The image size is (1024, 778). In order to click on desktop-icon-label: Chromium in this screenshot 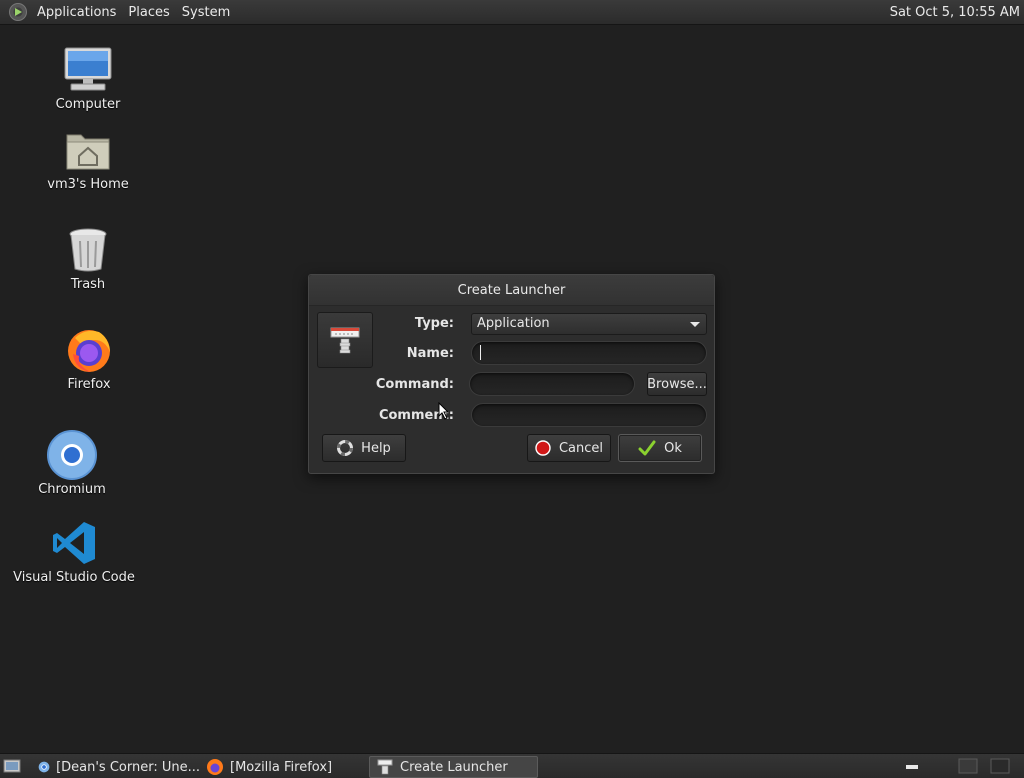, I will do `click(72, 489)`.